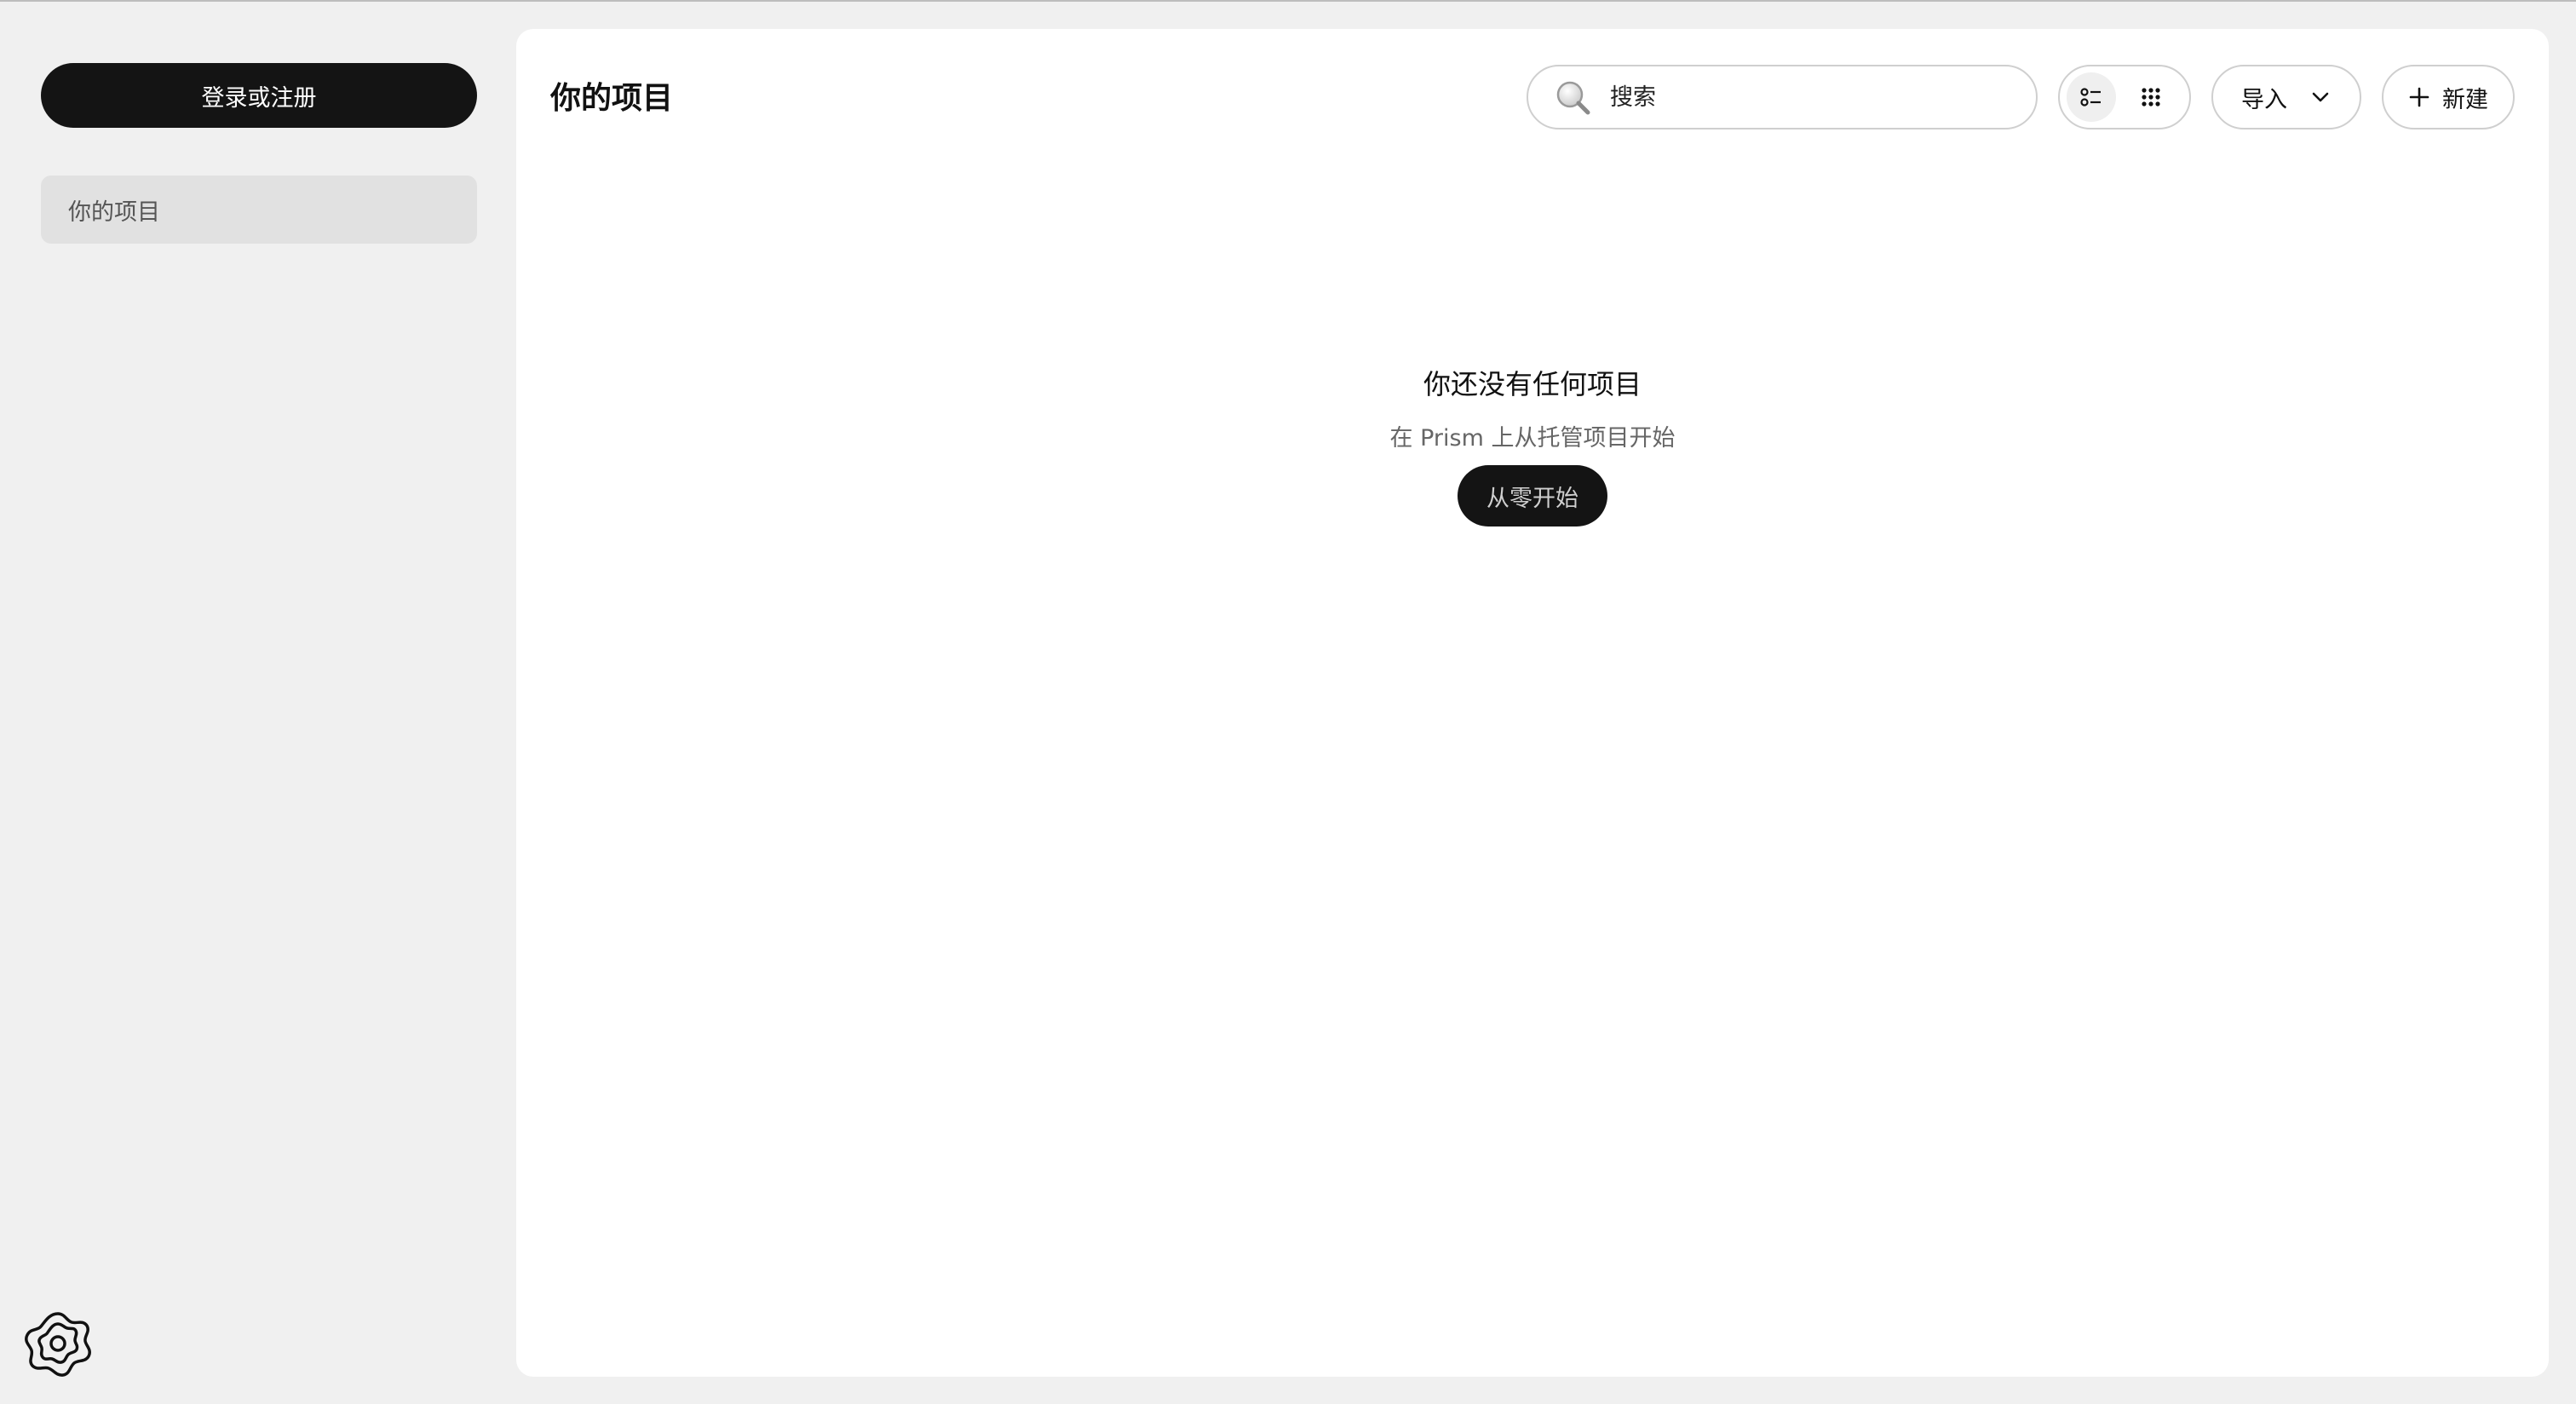 This screenshot has height=1404, width=2576. I want to click on search-icon, so click(1573, 98).